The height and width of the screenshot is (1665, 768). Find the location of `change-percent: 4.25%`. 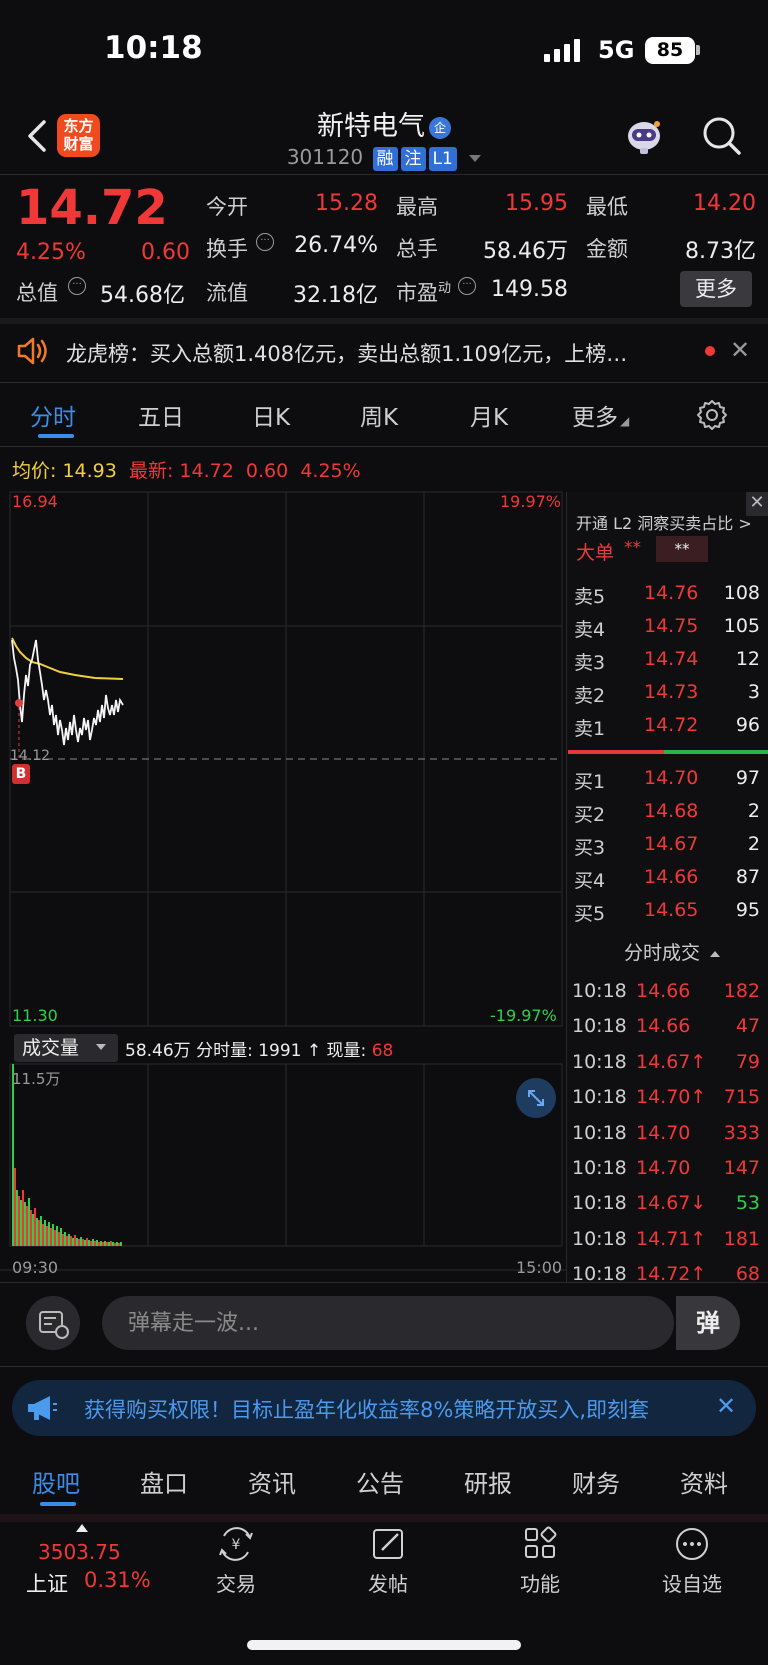

change-percent: 4.25% is located at coordinates (51, 252).